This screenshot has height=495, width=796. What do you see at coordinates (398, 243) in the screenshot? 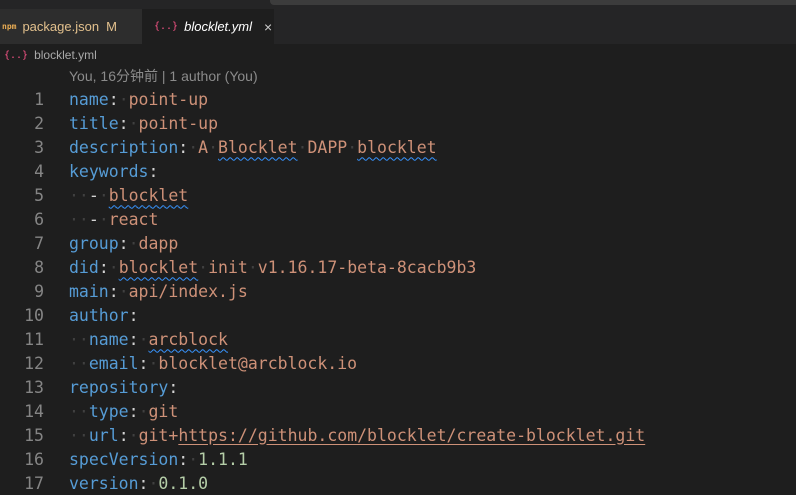
I see `code-line: 7 group: · dapp` at bounding box center [398, 243].